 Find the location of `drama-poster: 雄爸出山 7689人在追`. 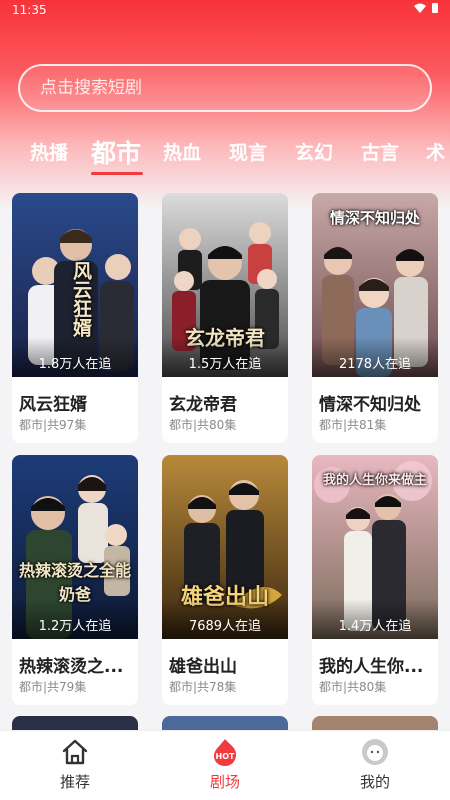

drama-poster: 雄爸出山 7689人在追 is located at coordinates (225, 547).